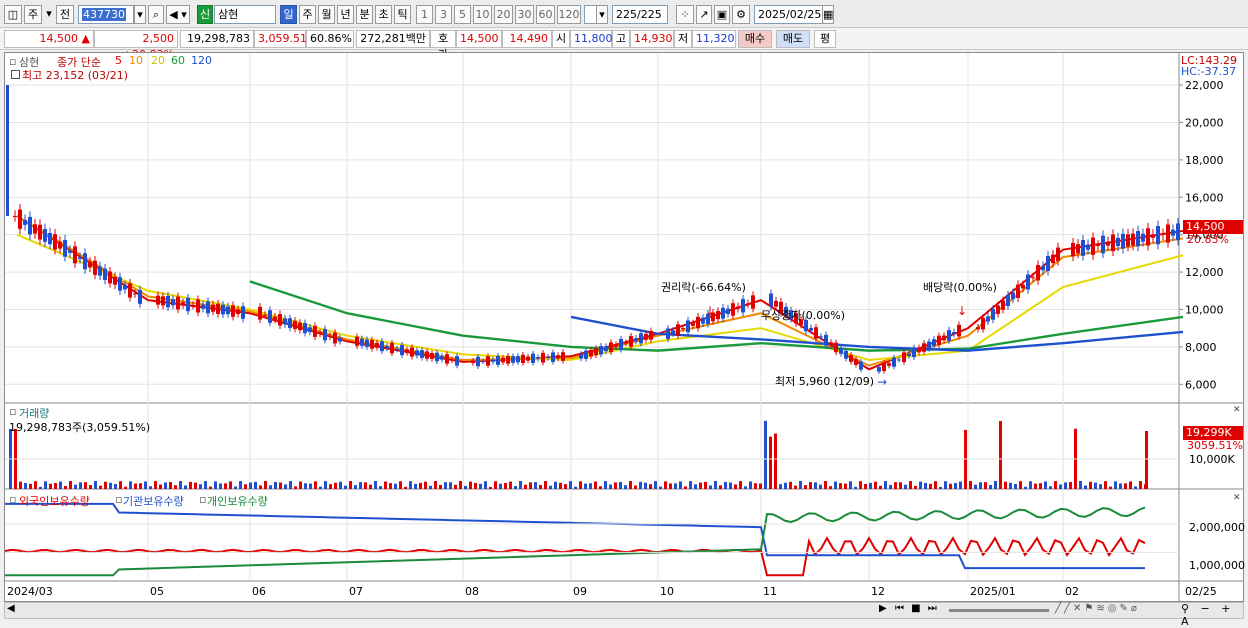  Describe the element at coordinates (383, 14) in the screenshot. I see `period-second-tab: 초` at that location.